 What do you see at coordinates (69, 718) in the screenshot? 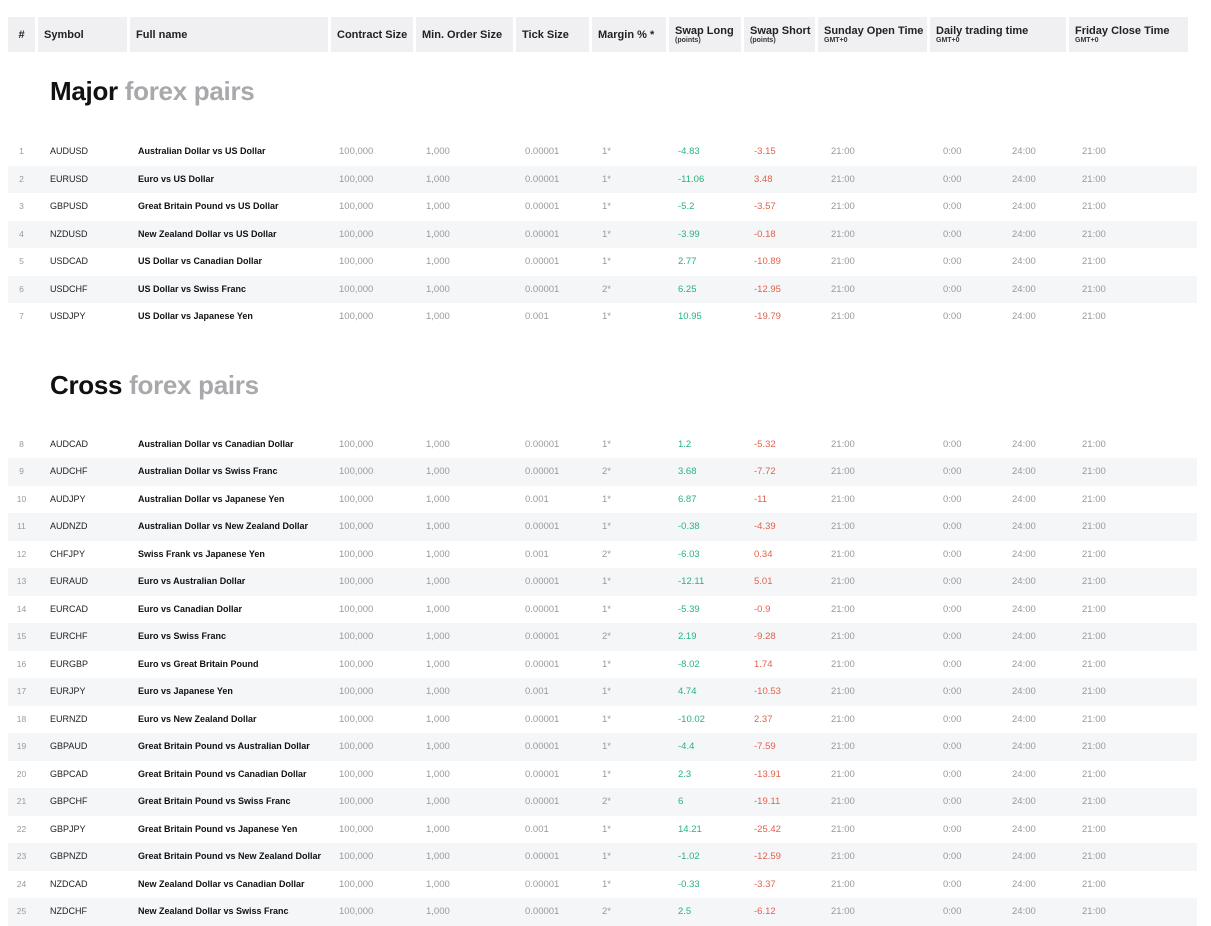
I see `row-symbol: EURNZD` at bounding box center [69, 718].